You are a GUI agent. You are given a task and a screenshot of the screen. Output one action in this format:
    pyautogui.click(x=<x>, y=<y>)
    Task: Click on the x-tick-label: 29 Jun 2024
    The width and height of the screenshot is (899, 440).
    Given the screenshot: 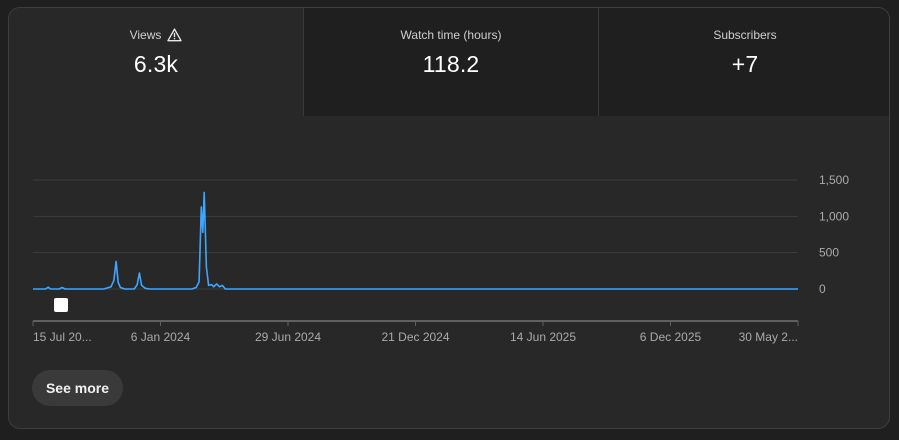 What is the action you would take?
    pyautogui.click(x=288, y=337)
    